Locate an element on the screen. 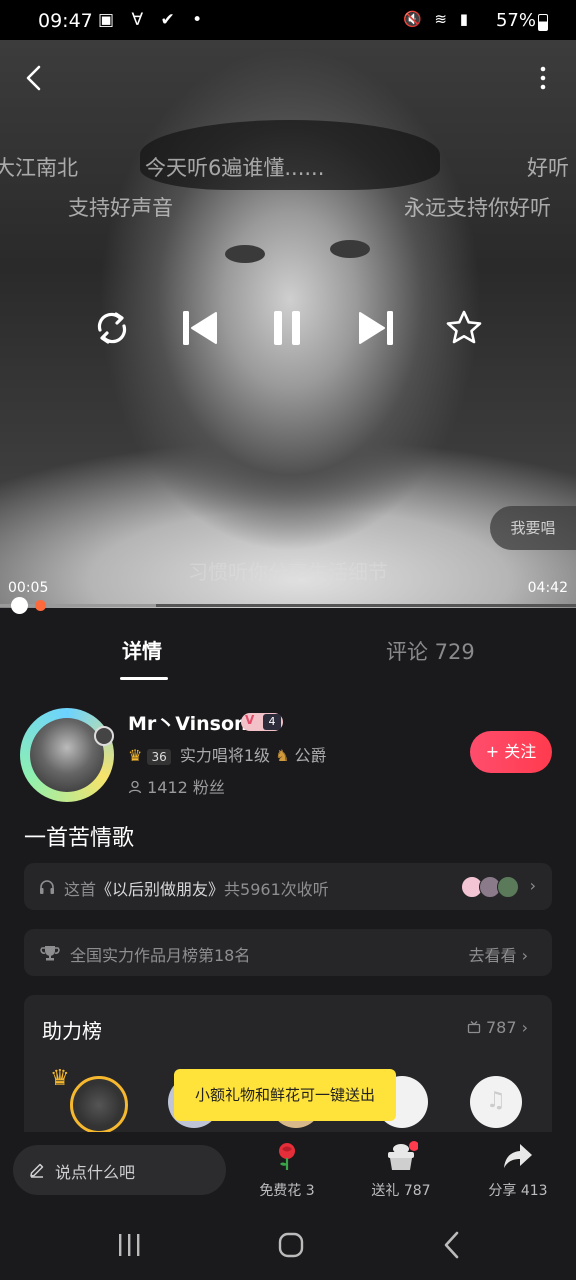 The width and height of the screenshot is (576, 1280). current-time: 00:05 is located at coordinates (28, 588).